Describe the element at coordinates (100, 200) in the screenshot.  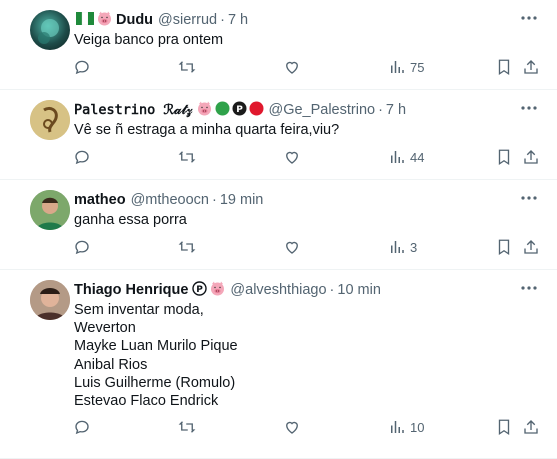
I see `display-name: matheo` at that location.